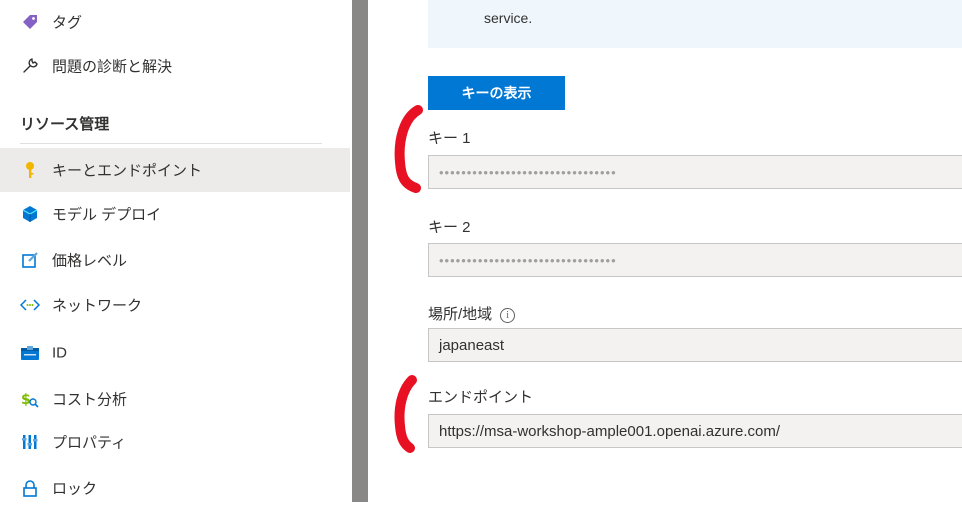  Describe the element at coordinates (67, 23) in the screenshot. I see `sidebar-item-label: タグ` at that location.